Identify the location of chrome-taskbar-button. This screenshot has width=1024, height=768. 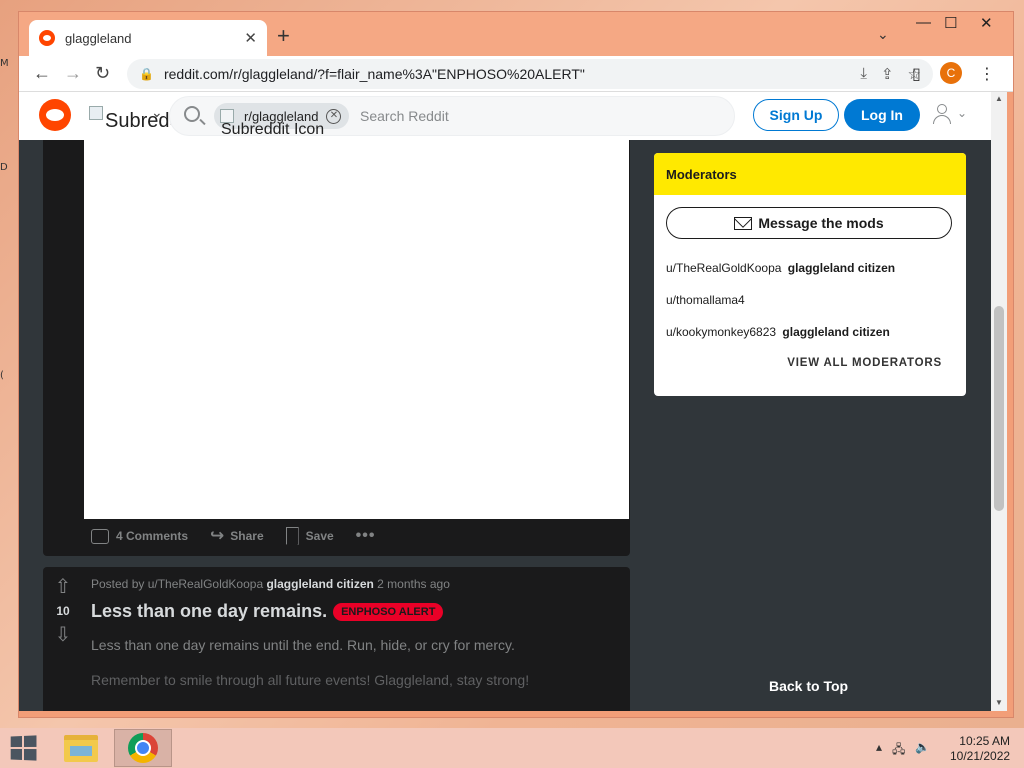
(143, 748).